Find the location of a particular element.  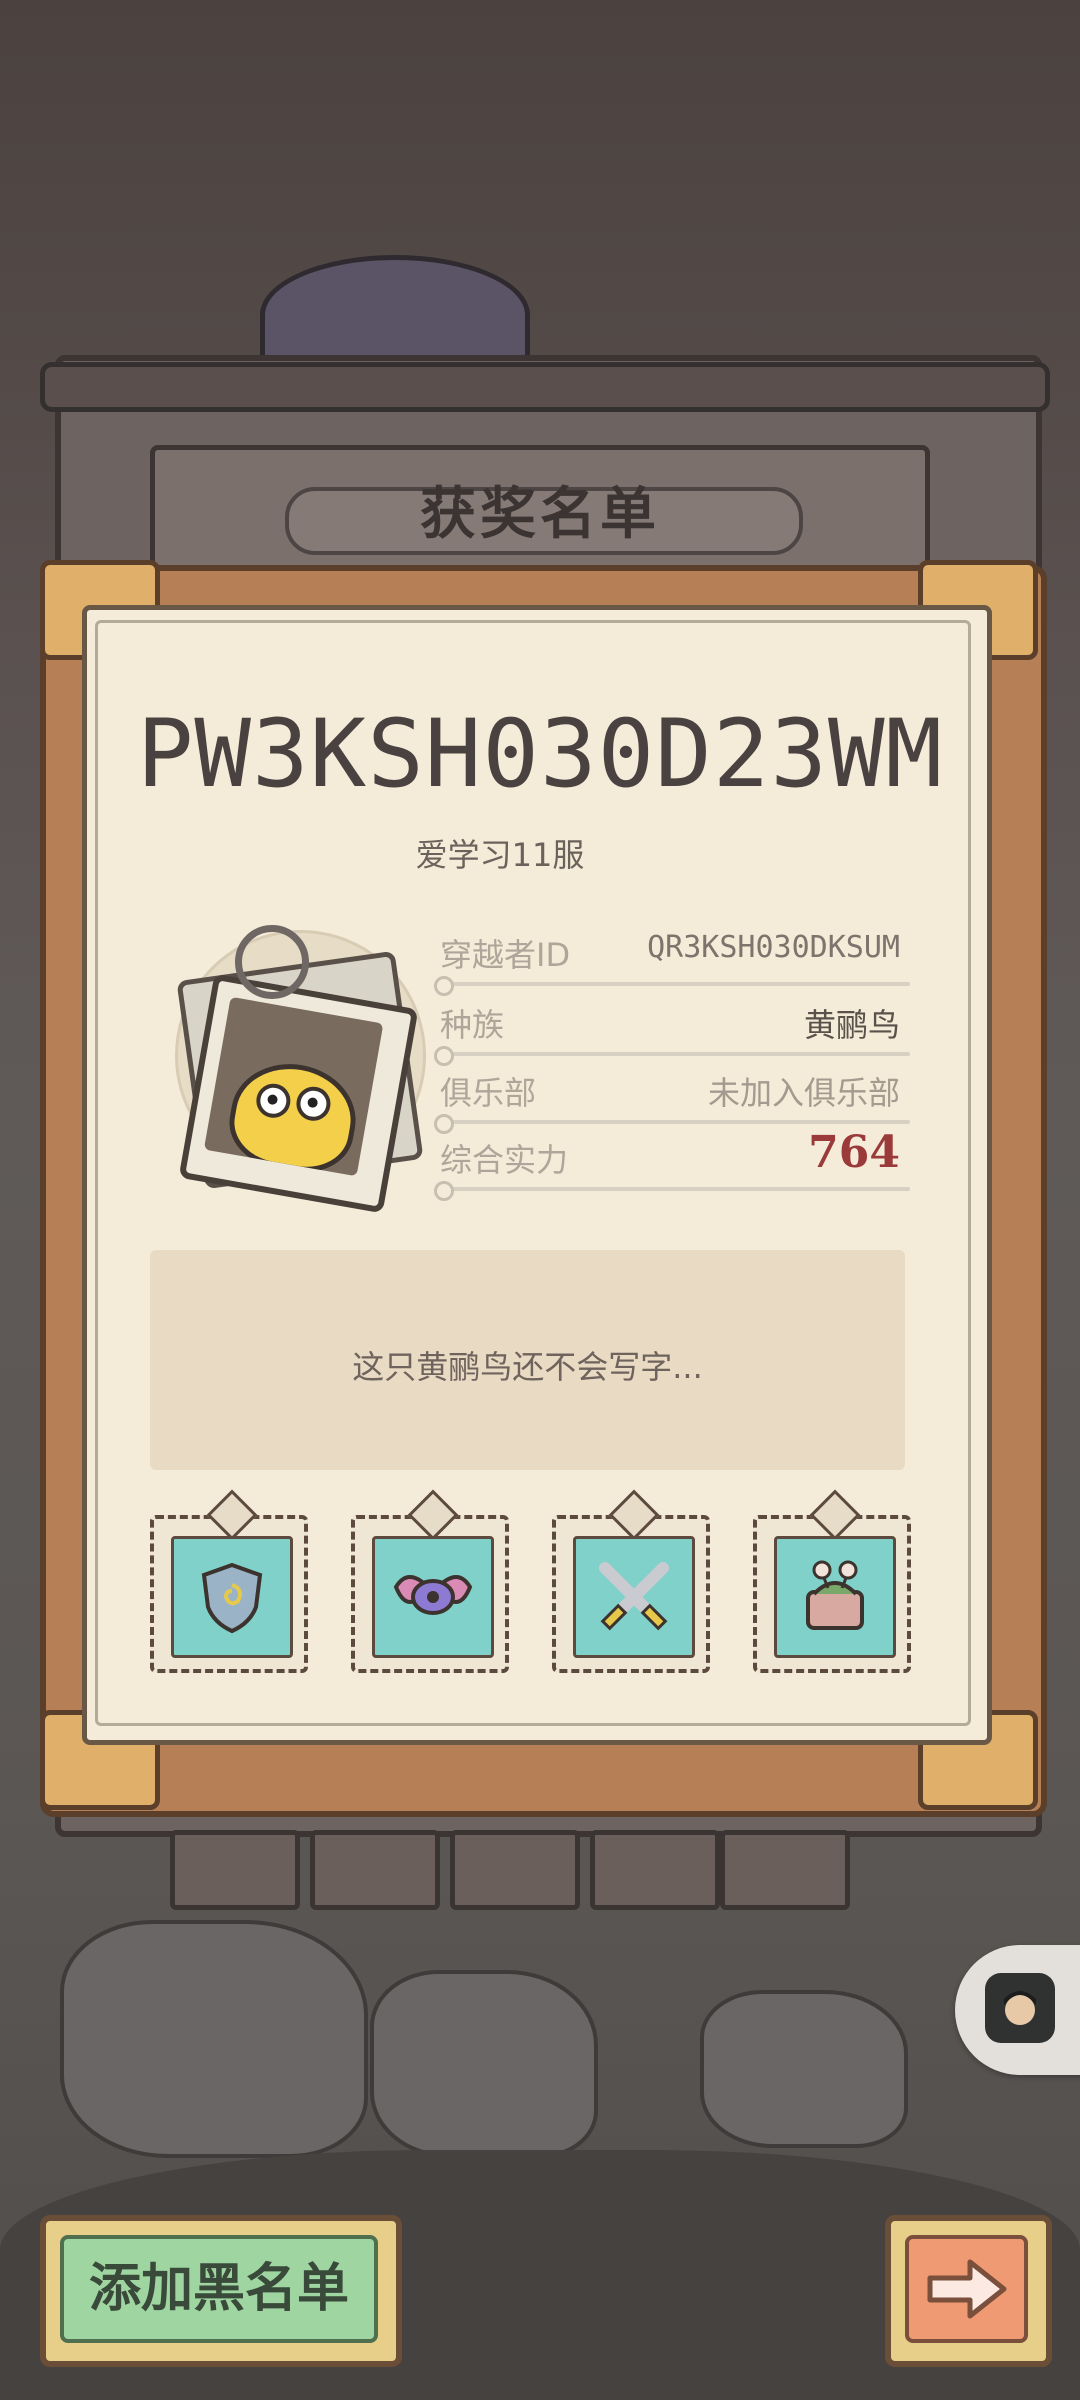

player-name: PW3KSH030D23WM is located at coordinates (540, 754).